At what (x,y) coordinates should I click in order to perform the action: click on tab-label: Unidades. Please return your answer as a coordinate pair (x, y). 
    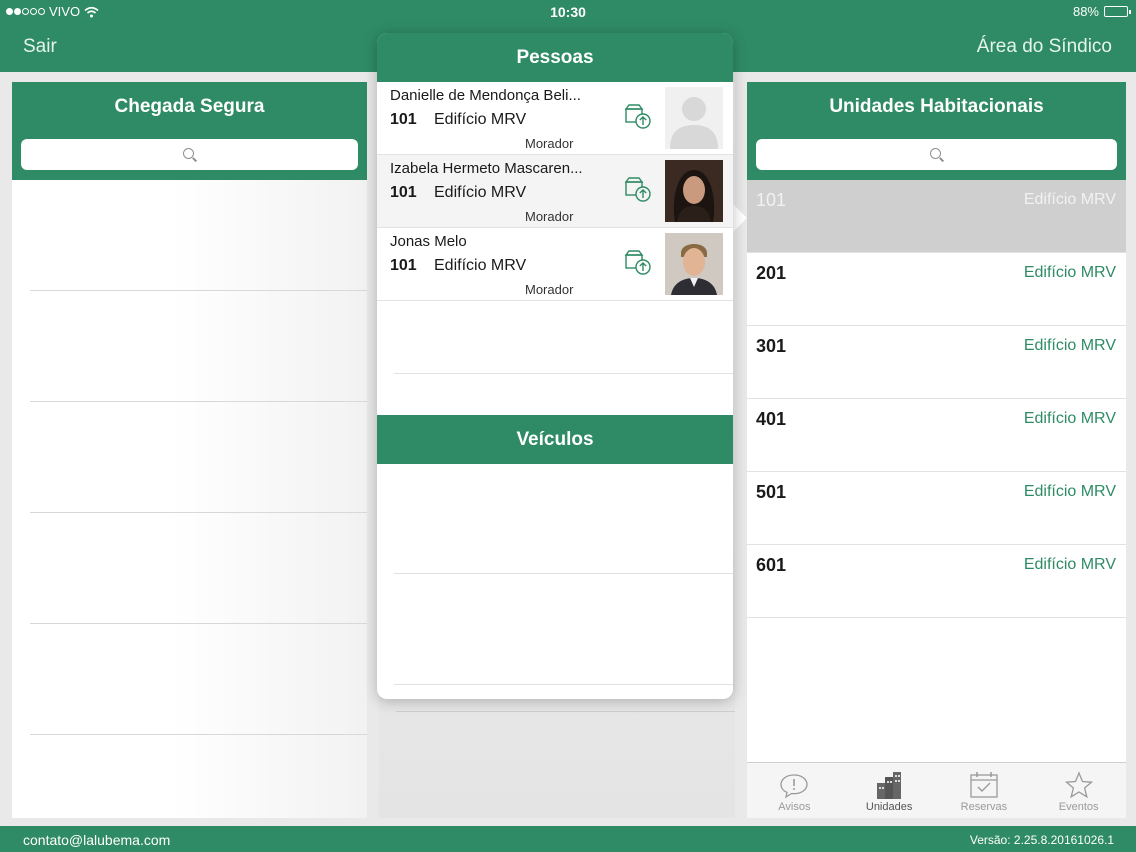
    Looking at the image, I should click on (889, 807).